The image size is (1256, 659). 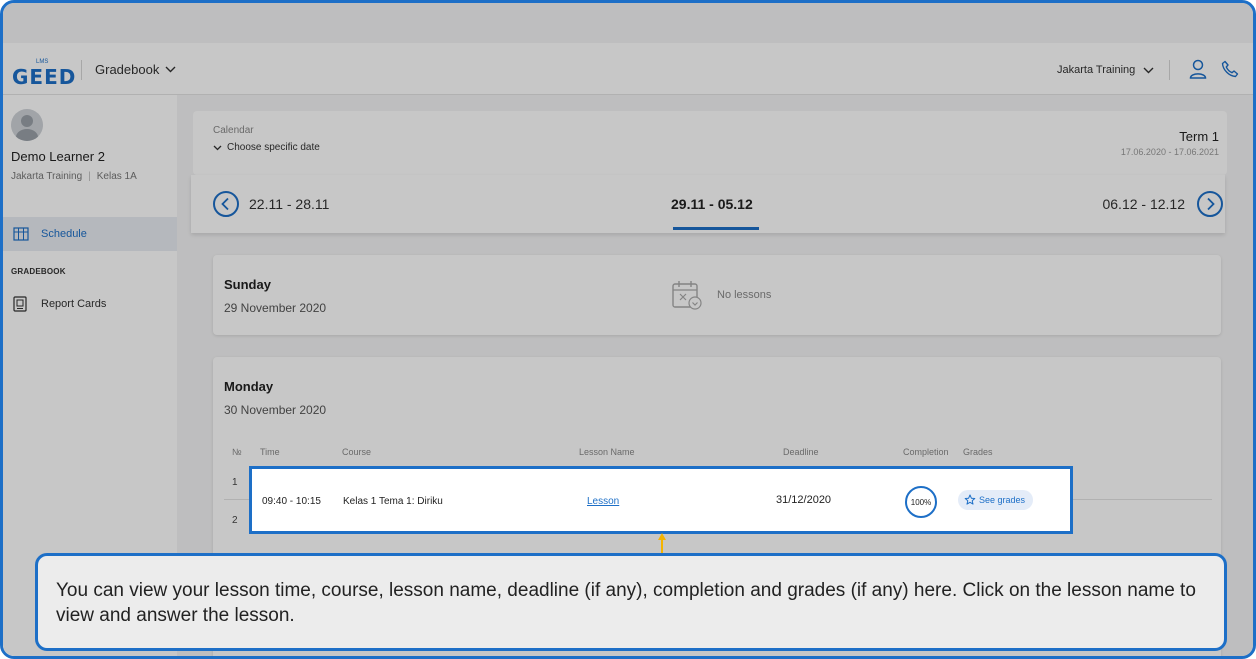 I want to click on completion-value: 100%, so click(x=921, y=502).